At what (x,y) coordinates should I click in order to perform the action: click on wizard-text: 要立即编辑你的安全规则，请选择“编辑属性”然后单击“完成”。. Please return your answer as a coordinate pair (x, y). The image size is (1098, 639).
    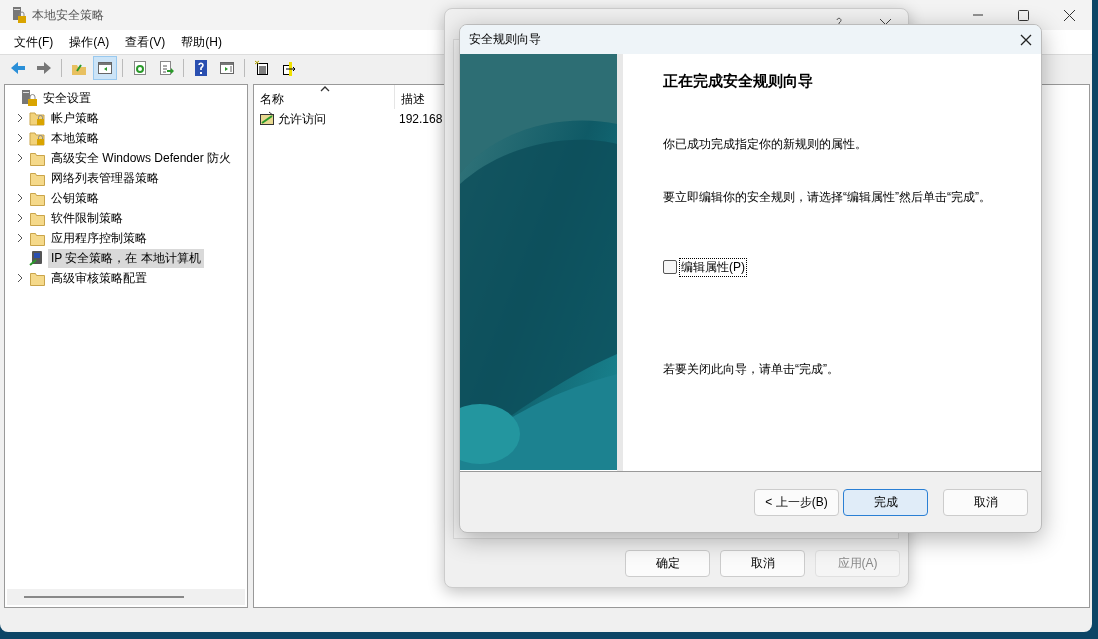
    Looking at the image, I should click on (827, 197).